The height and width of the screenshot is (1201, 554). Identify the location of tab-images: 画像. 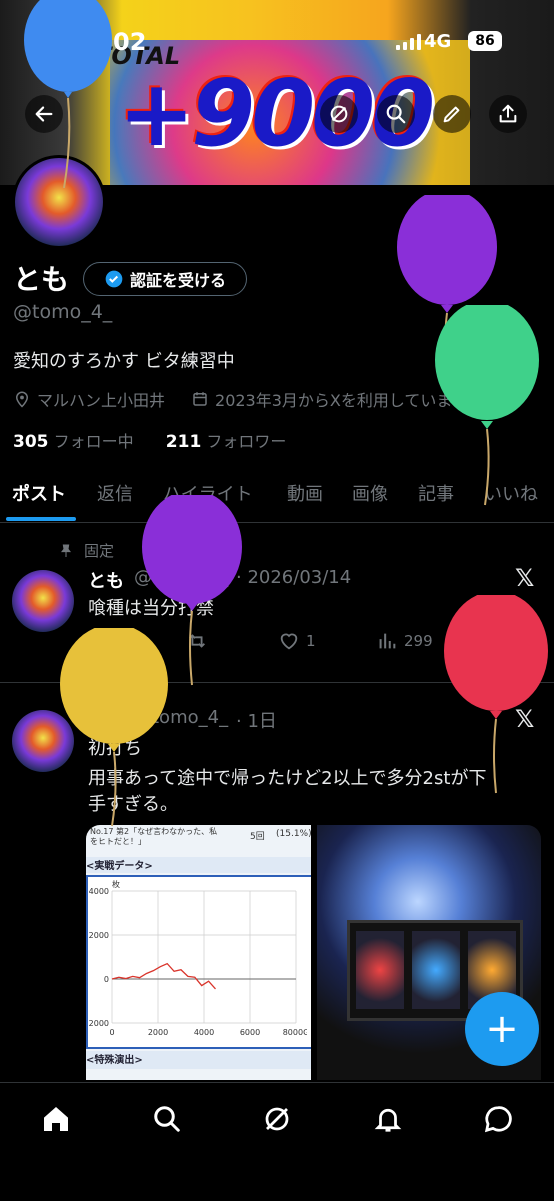
(370, 493).